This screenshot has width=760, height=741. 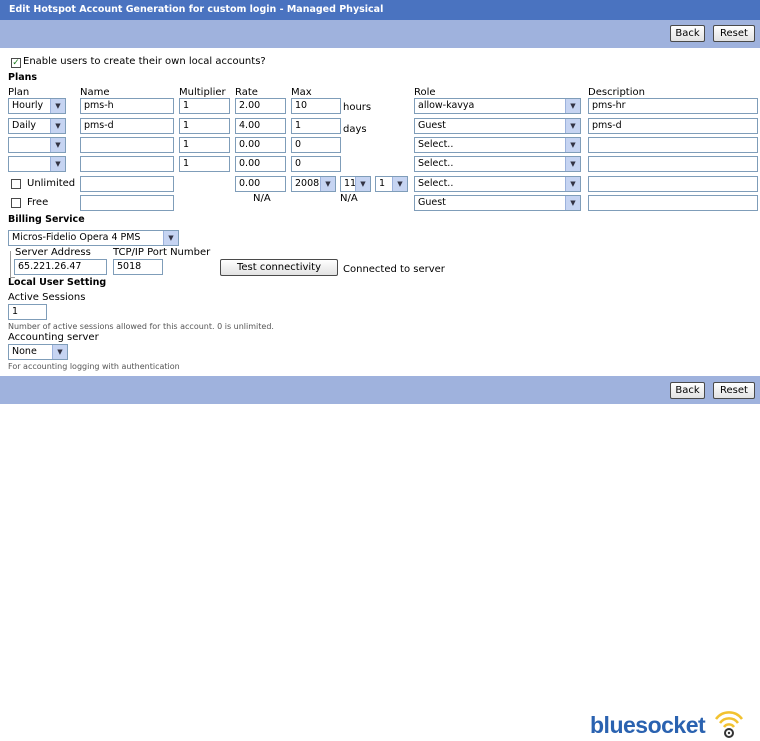 What do you see at coordinates (673, 106) in the screenshot?
I see `description-input: pms-hr` at bounding box center [673, 106].